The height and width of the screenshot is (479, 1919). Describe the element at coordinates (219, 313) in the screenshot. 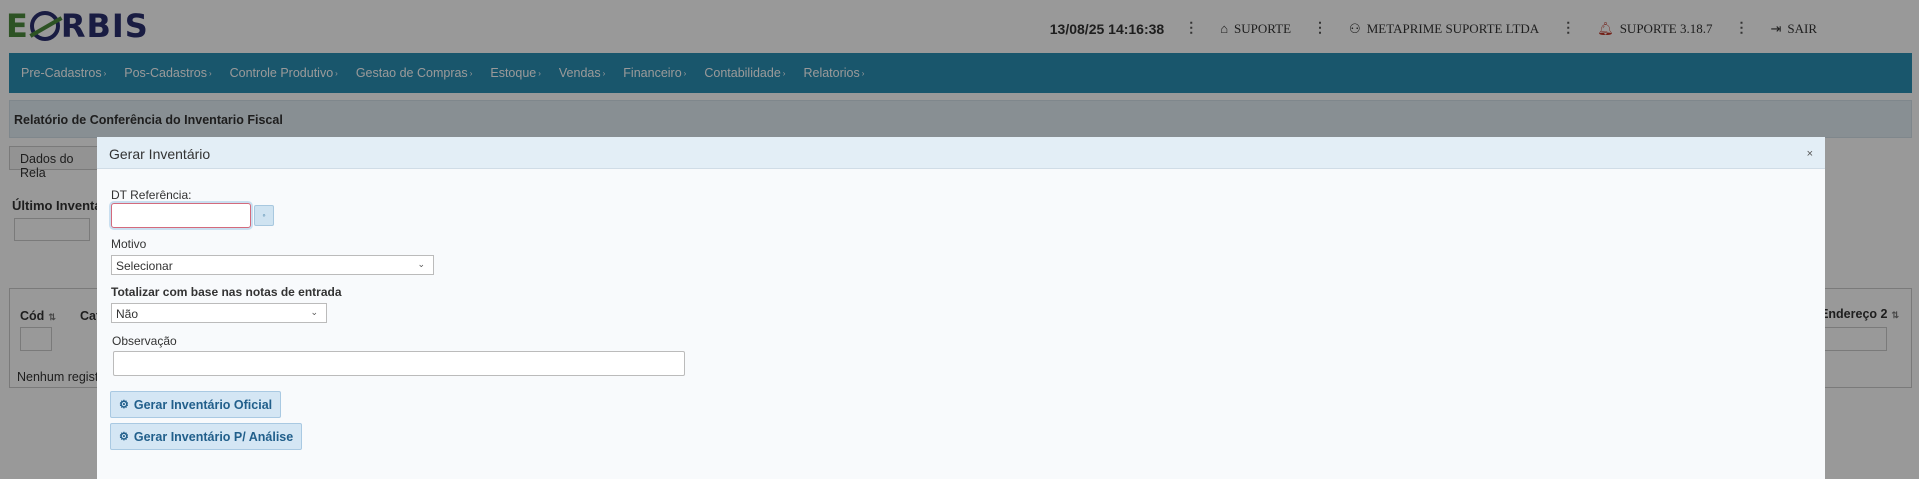

I see `totalizar-select: Não ⌄` at that location.